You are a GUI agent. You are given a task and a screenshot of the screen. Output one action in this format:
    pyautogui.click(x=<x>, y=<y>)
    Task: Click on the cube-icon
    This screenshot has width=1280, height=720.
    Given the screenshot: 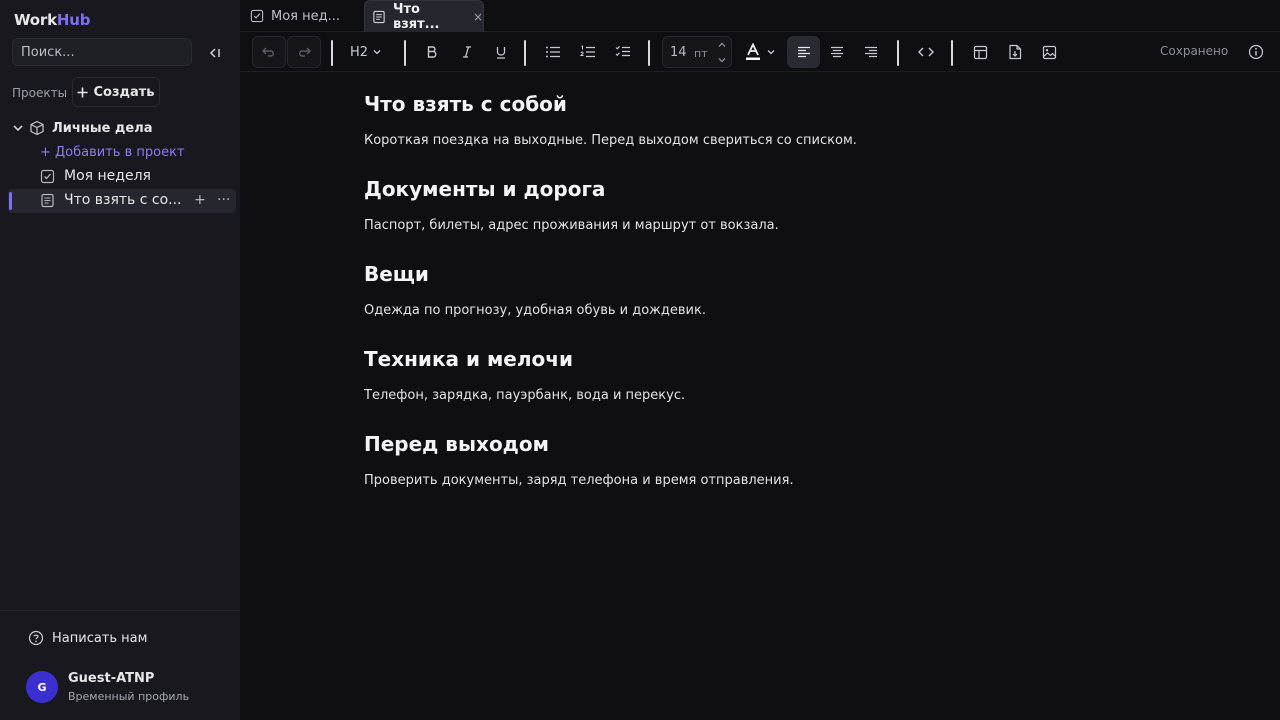 What is the action you would take?
    pyautogui.click(x=37, y=128)
    